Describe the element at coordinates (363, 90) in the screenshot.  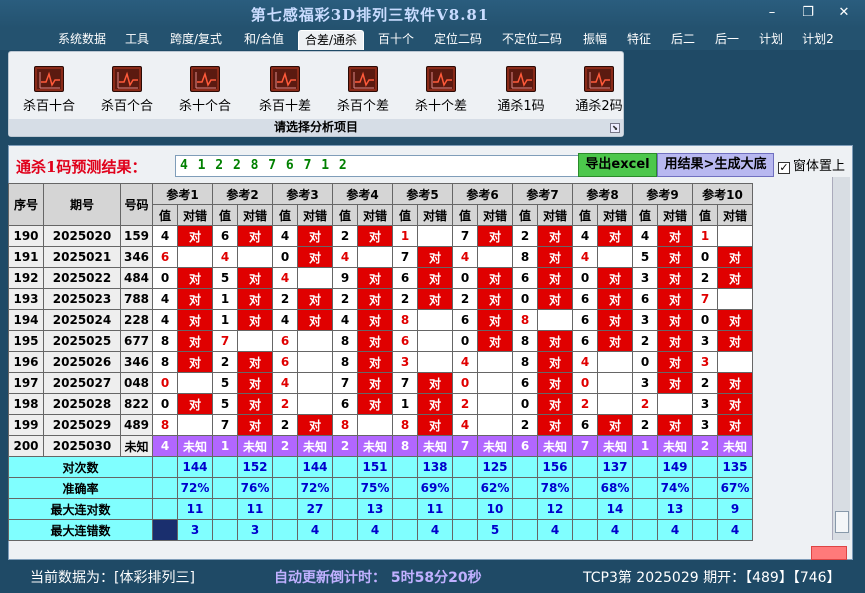
I see `ribbon-tool-button: 杀百个差` at that location.